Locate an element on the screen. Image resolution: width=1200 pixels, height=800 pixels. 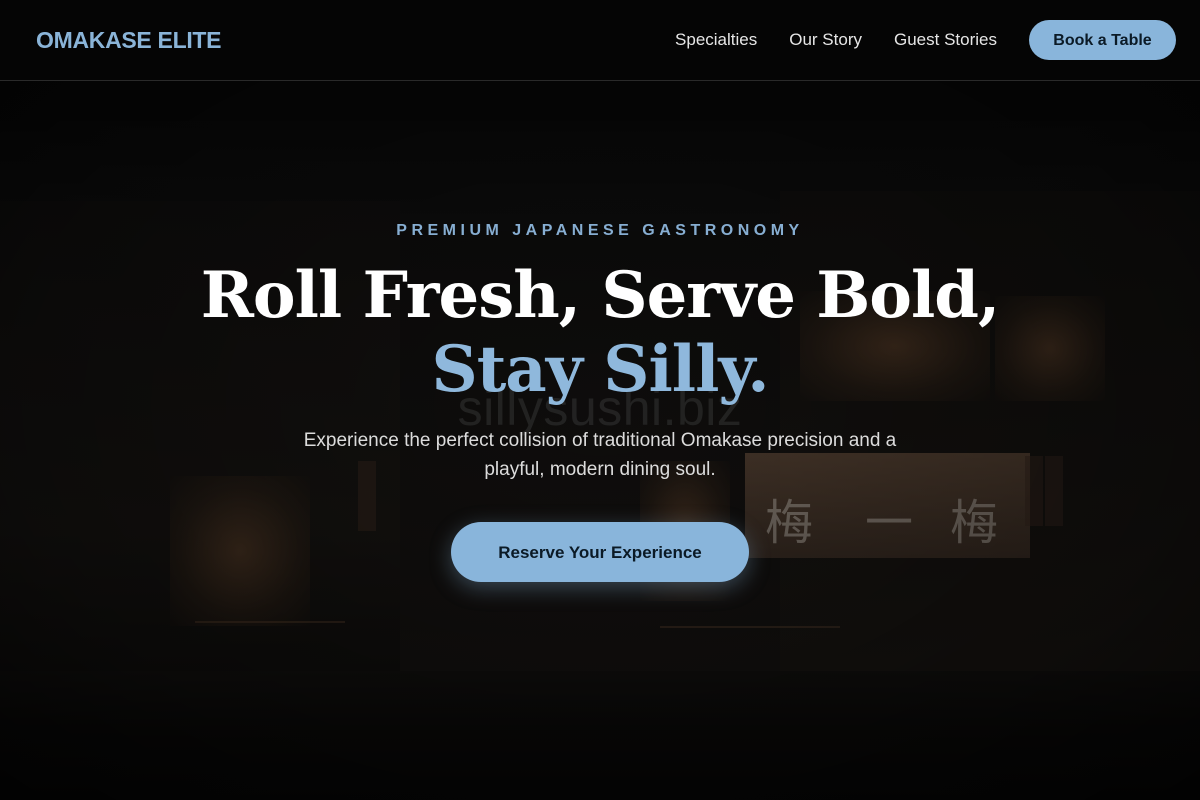
main-nav: Specialties Our Story Guest Stories is located at coordinates (836, 40).